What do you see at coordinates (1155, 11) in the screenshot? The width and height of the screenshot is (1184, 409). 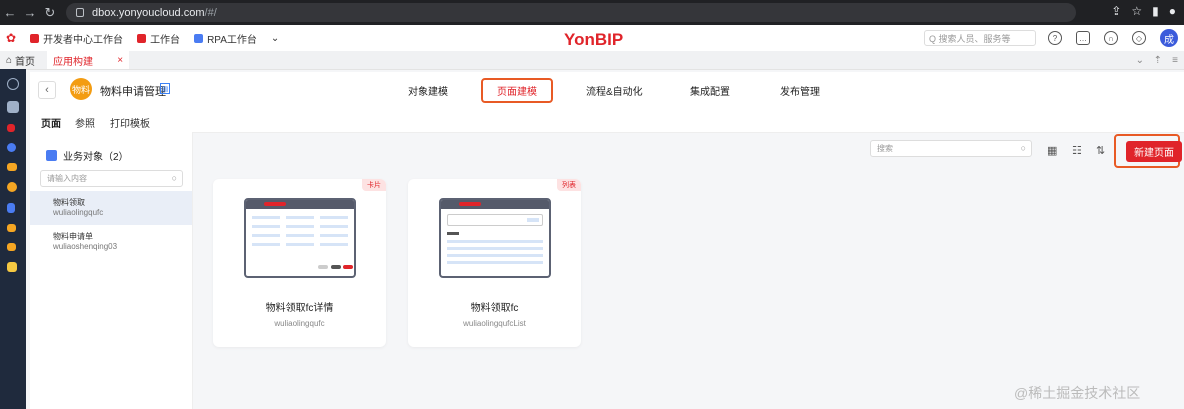 I see `sidepanel-icon: ▮` at bounding box center [1155, 11].